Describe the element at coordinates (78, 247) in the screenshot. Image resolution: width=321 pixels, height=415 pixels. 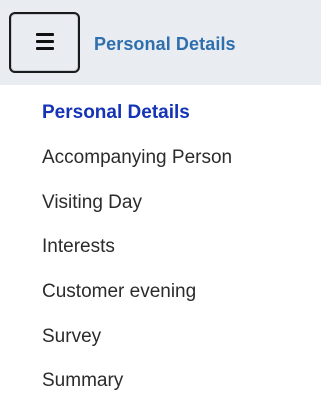
I see `menu-item-interests: Interests` at that location.